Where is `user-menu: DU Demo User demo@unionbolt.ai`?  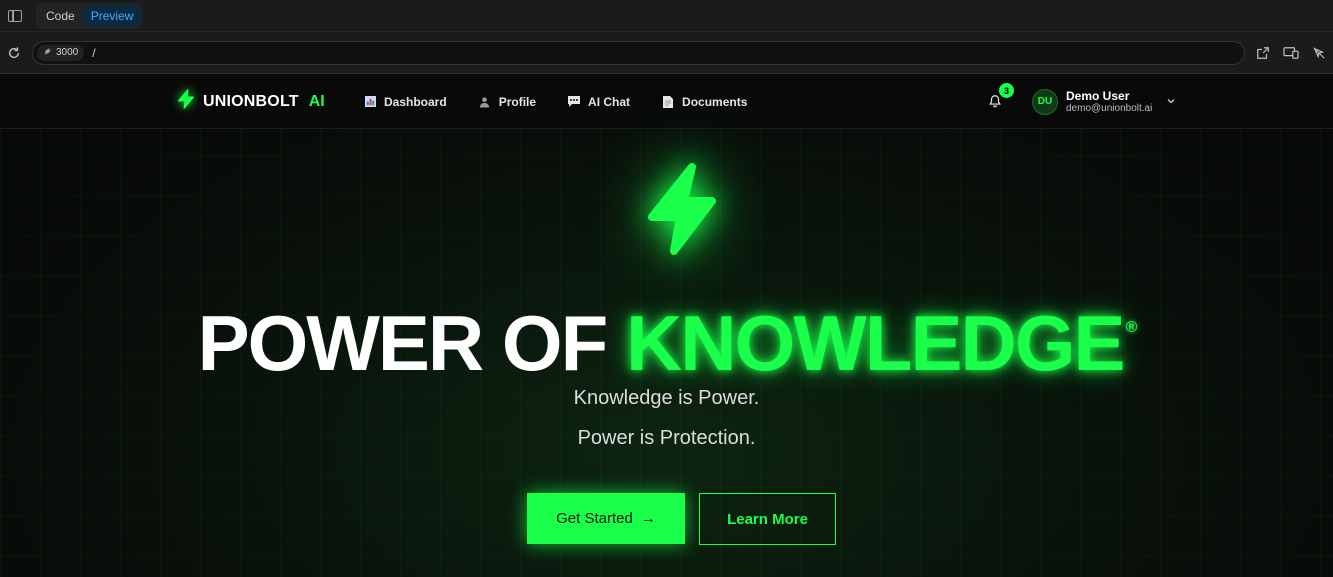
user-menu: DU Demo User demo@unionbolt.ai is located at coordinates (1104, 101).